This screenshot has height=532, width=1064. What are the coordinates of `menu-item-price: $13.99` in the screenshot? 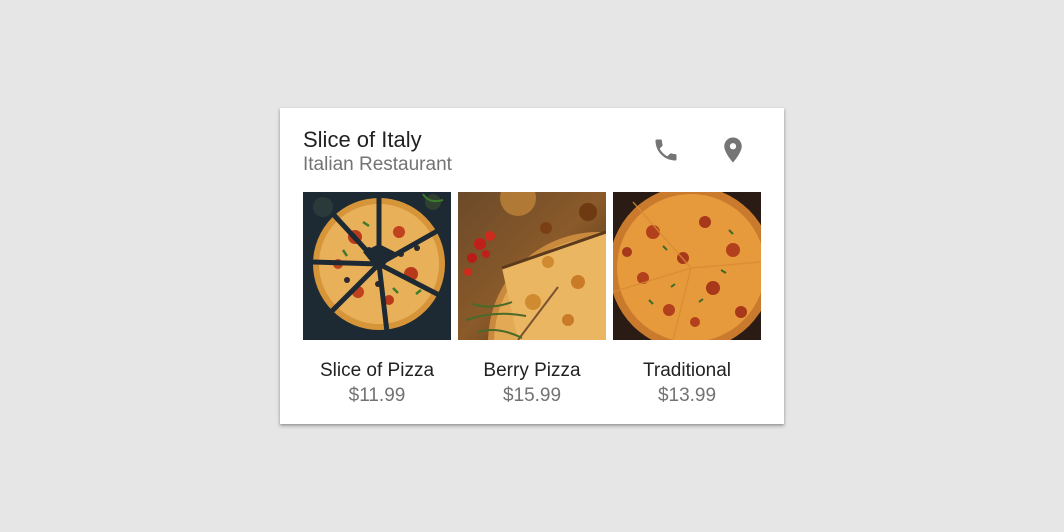 It's located at (687, 395).